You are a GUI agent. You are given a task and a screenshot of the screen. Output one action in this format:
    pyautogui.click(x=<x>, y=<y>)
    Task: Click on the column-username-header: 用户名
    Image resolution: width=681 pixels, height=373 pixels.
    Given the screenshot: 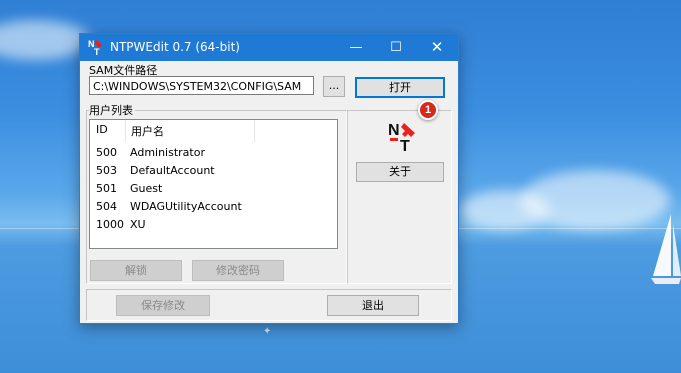 What is the action you would take?
    pyautogui.click(x=147, y=131)
    